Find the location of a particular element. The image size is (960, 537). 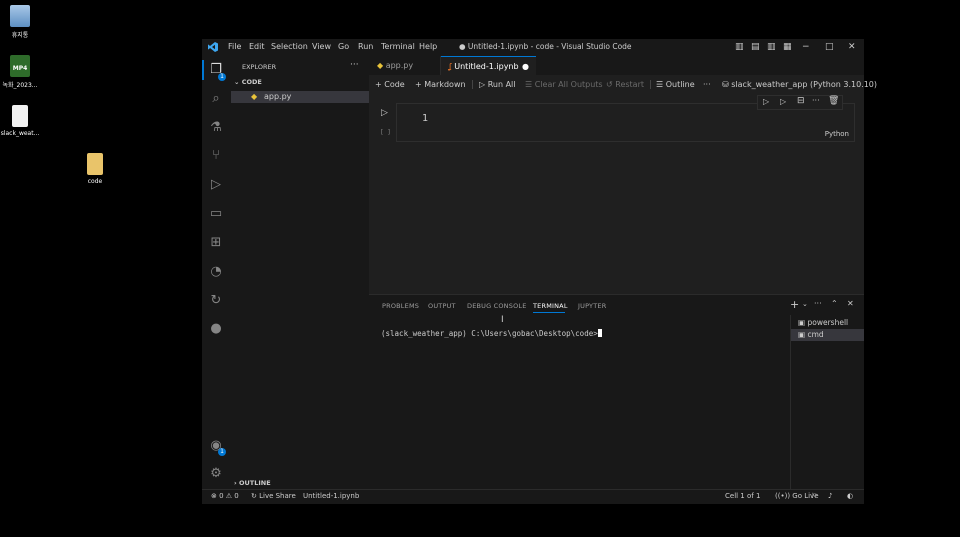

execute-below-icon: ▷ is located at coordinates (783, 101).